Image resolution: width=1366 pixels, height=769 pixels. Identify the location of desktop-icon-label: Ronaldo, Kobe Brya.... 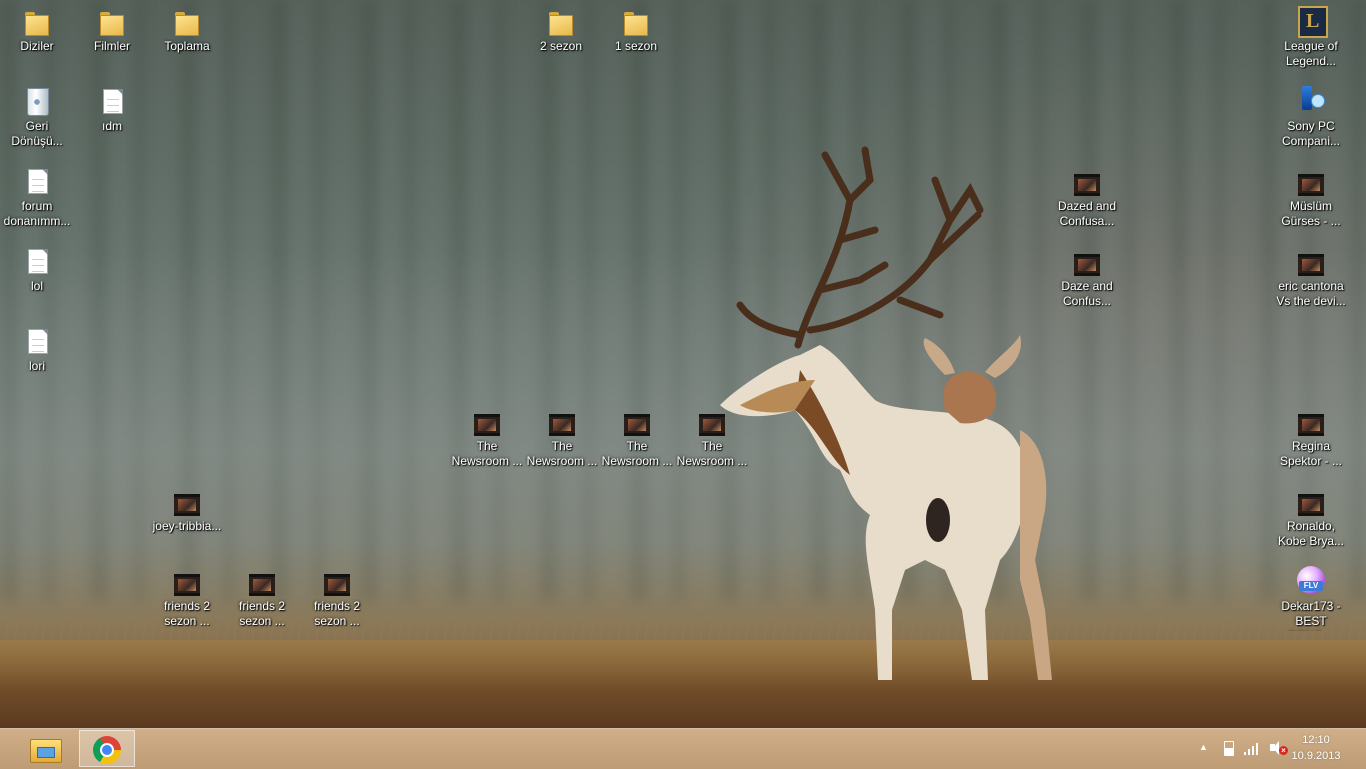
(1311, 533).